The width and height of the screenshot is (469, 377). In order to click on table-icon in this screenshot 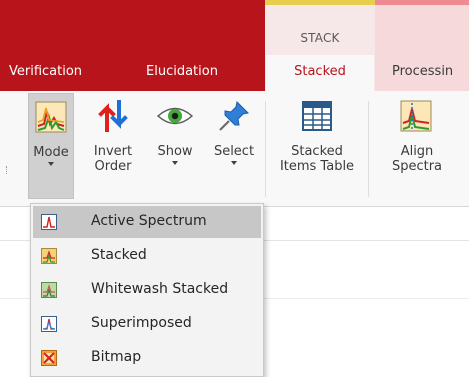, I will do `click(317, 118)`.